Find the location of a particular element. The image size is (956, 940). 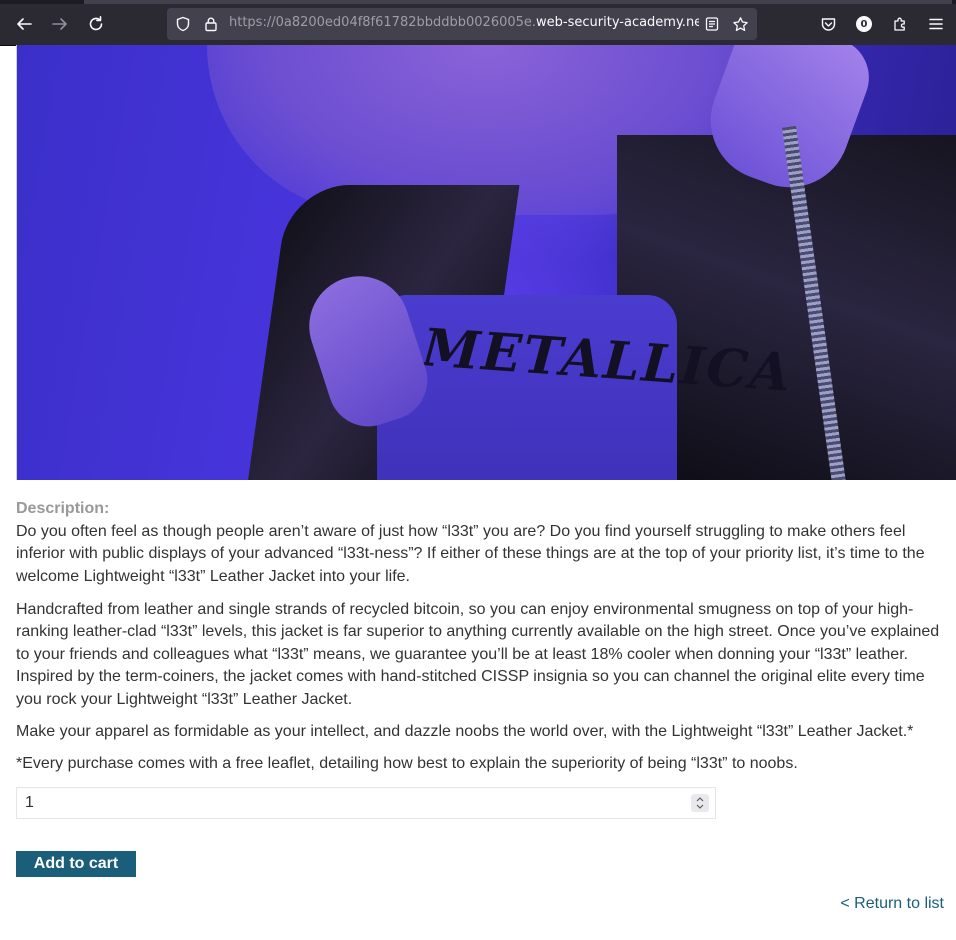

app-menu-button is located at coordinates (936, 24).